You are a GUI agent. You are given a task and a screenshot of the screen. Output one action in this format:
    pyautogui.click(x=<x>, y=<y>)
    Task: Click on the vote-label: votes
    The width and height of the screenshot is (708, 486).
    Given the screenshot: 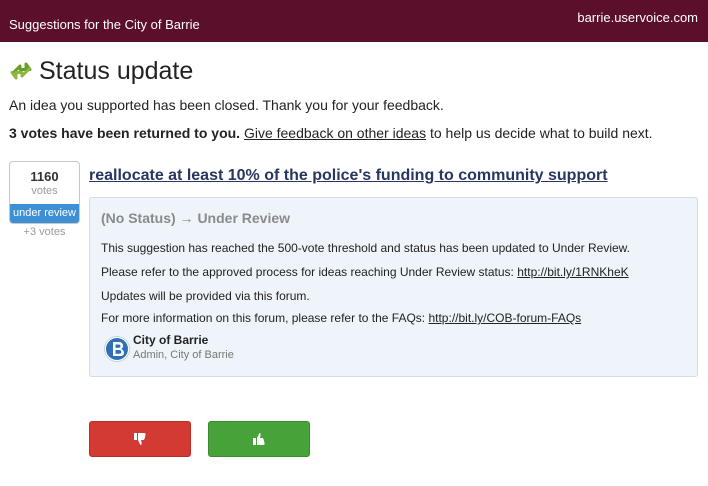 What is the action you would take?
    pyautogui.click(x=44, y=191)
    